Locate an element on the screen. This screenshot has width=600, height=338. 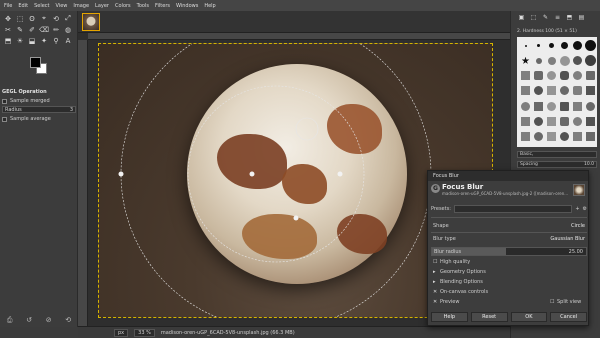
gradient-tool-icon: ⬓ is located at coordinates (32, 40).